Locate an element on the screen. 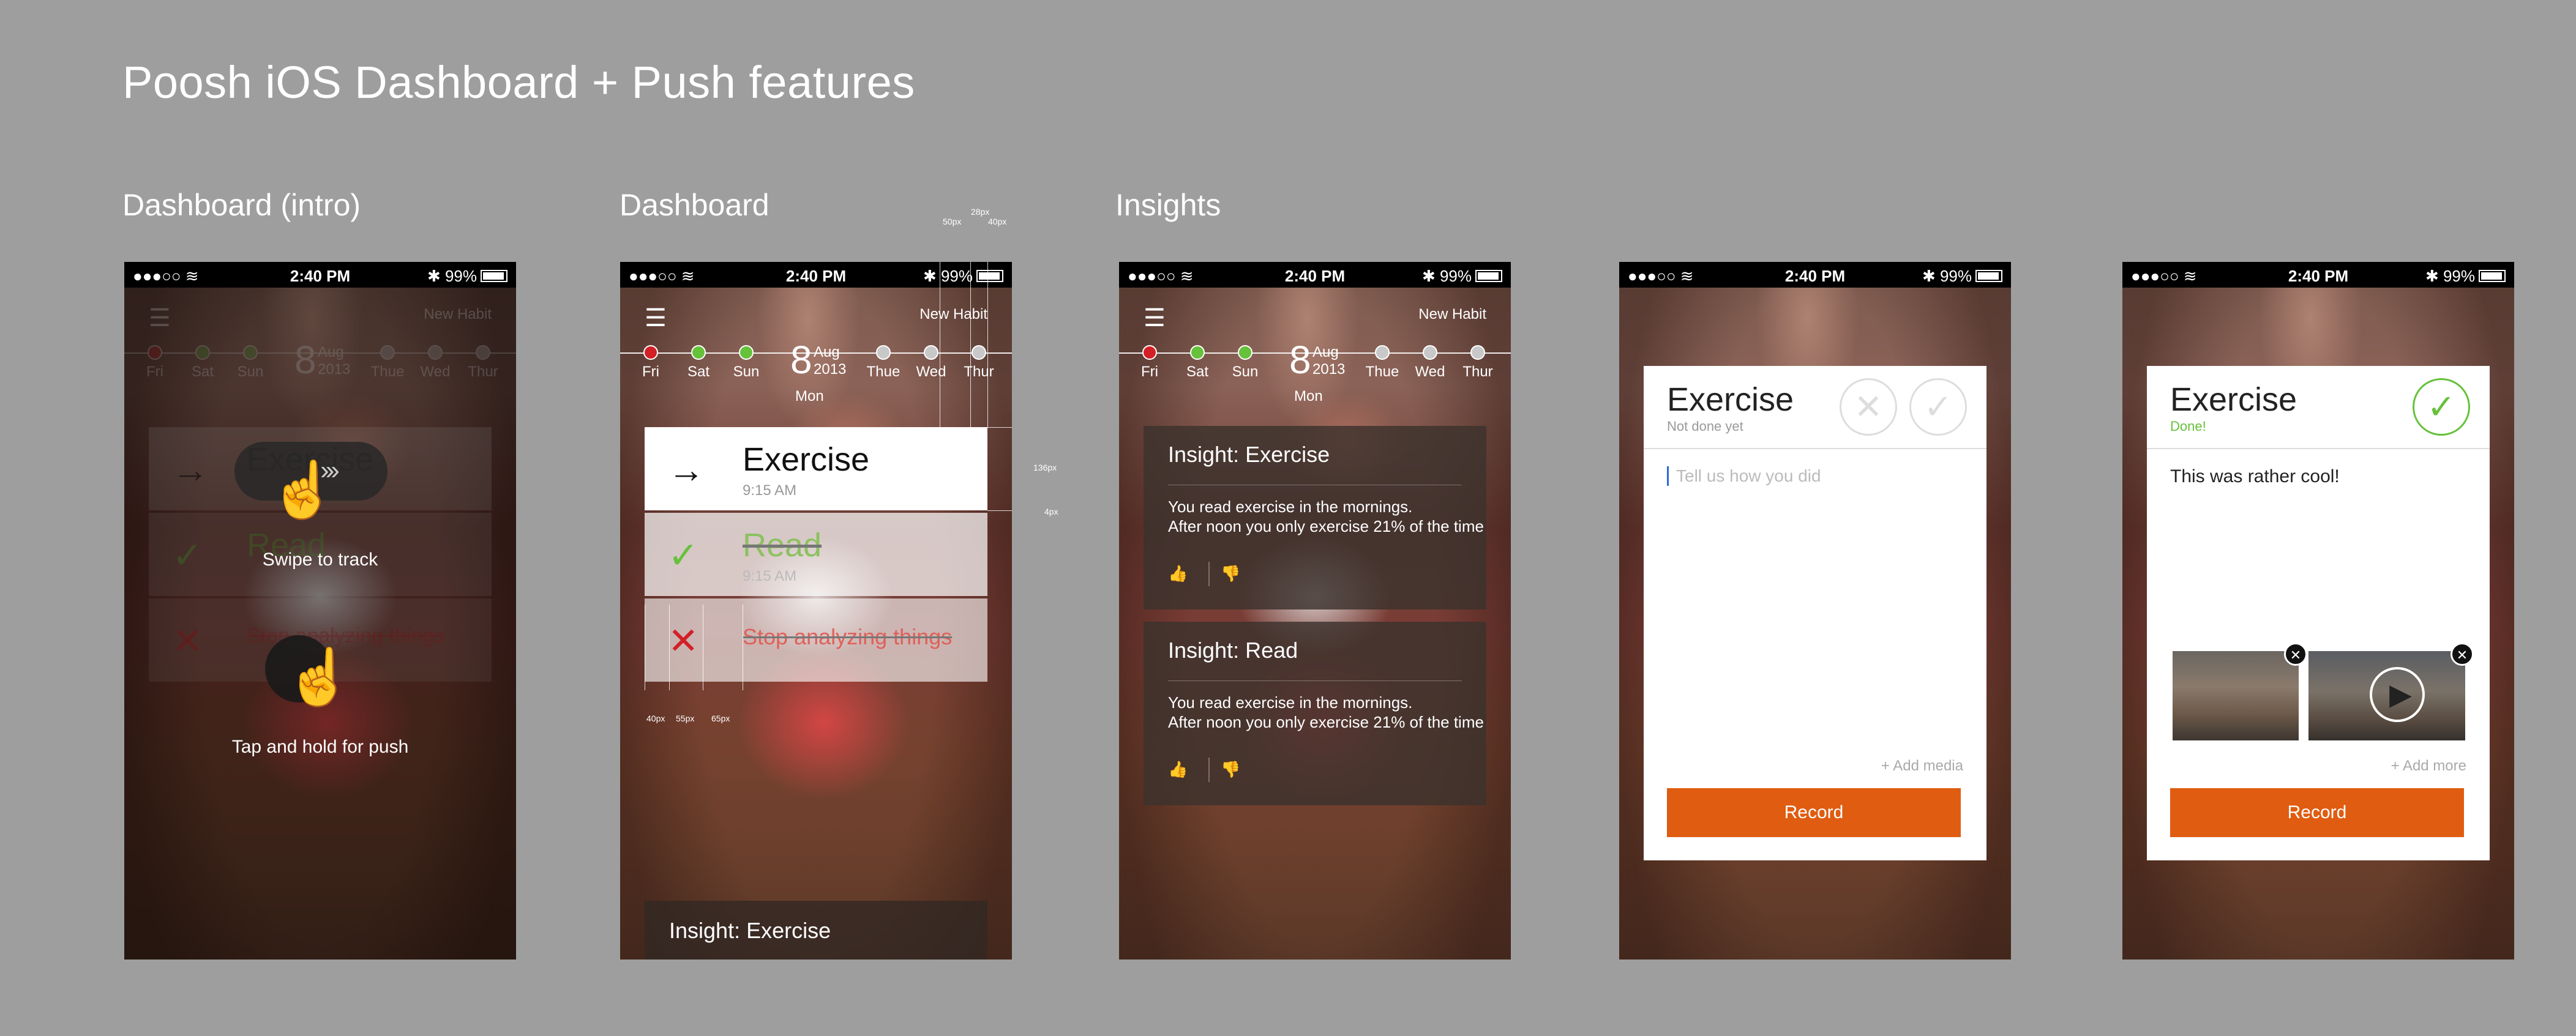  add-more-link: + Add more is located at coordinates (2428, 766).